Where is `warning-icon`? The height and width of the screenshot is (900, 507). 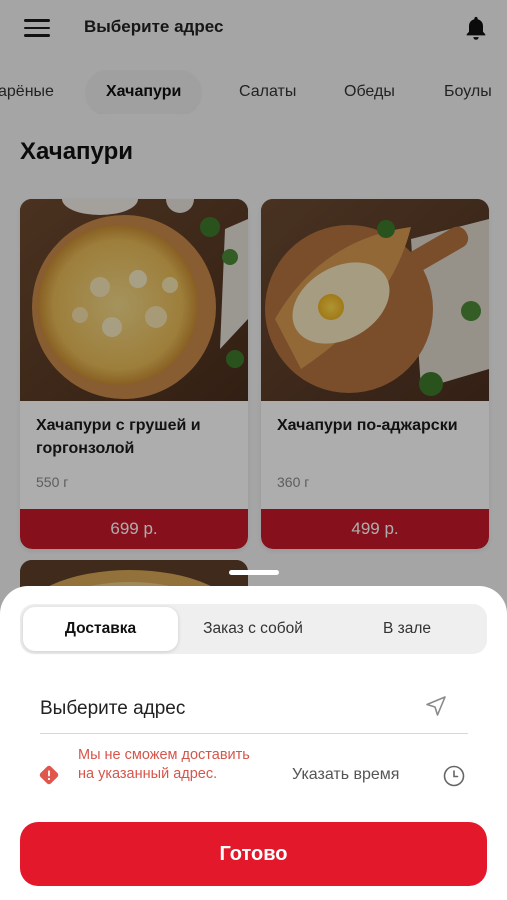 warning-icon is located at coordinates (49, 775).